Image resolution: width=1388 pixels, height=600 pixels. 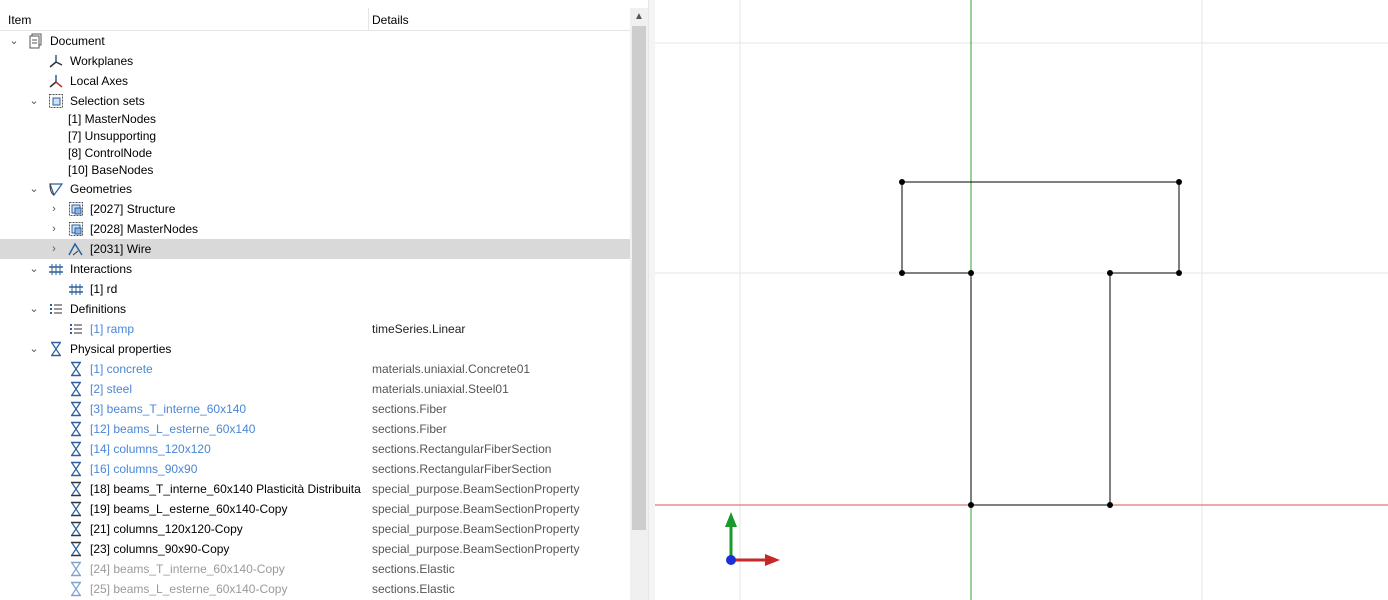 What do you see at coordinates (315, 329) in the screenshot?
I see `tree-item-definition: [1] ramp timeSeries.Linear` at bounding box center [315, 329].